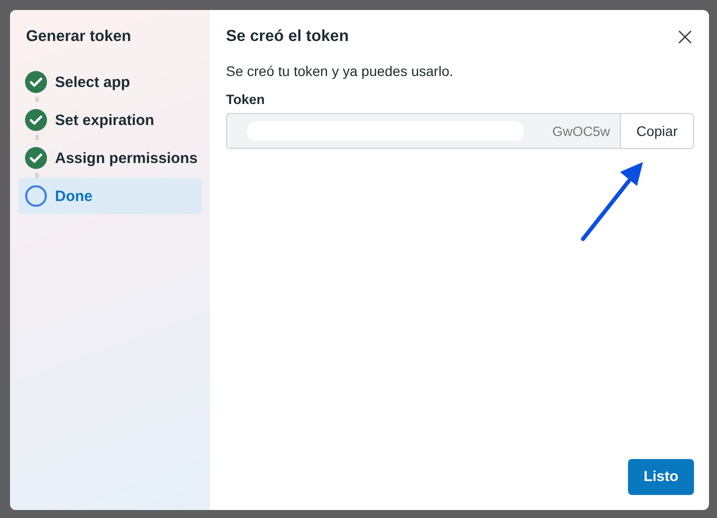 Image resolution: width=717 pixels, height=518 pixels. Describe the element at coordinates (110, 158) in the screenshot. I see `step-item: Assign permissions` at that location.